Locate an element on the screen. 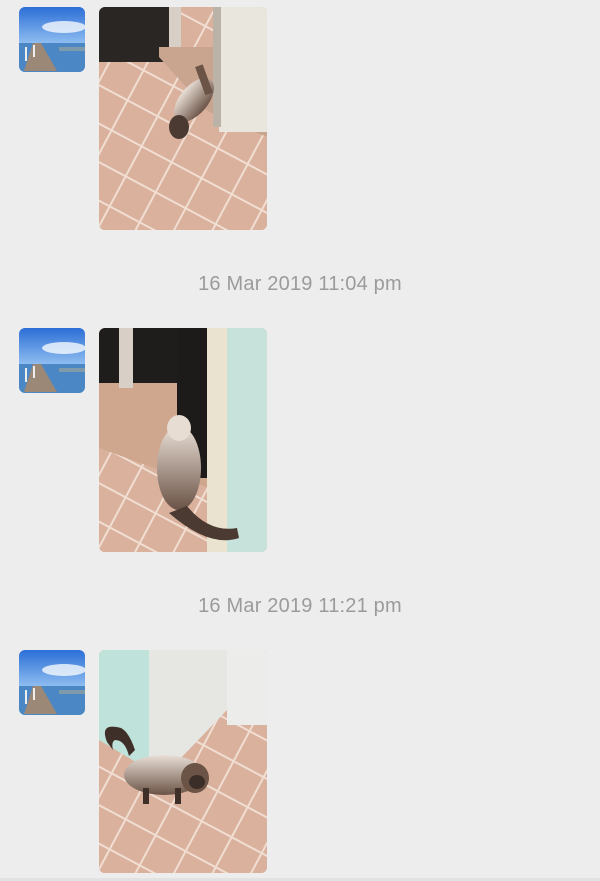  timestamp: 16 Mar 2019 11:04 pm is located at coordinates (300, 284).